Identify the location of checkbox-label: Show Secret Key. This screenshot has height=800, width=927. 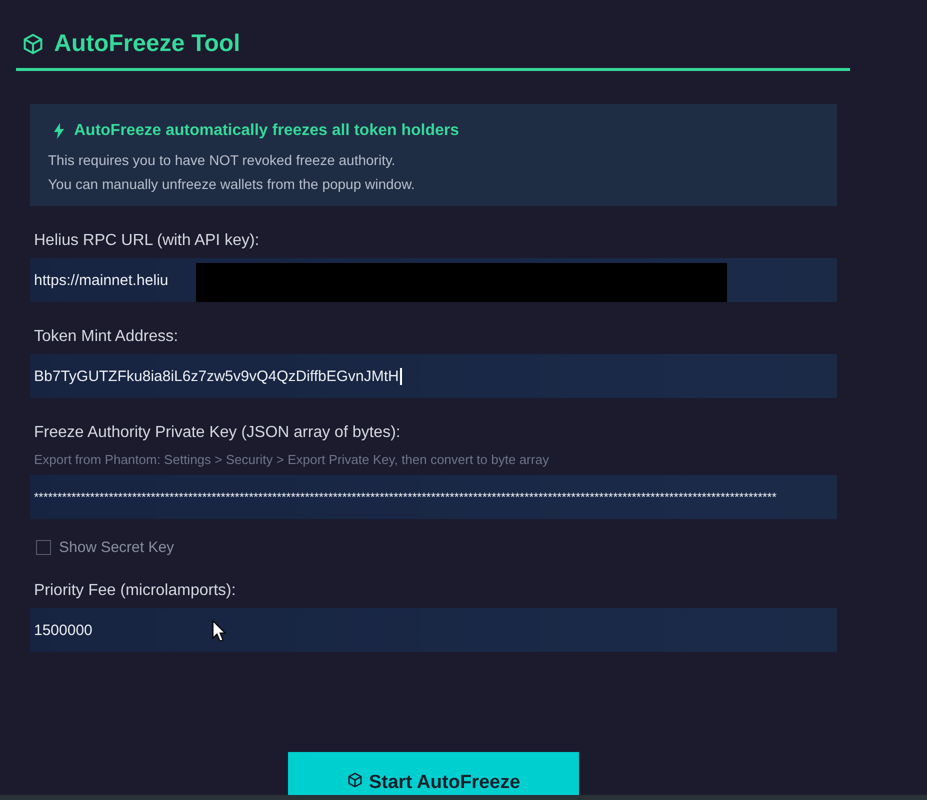
(116, 547).